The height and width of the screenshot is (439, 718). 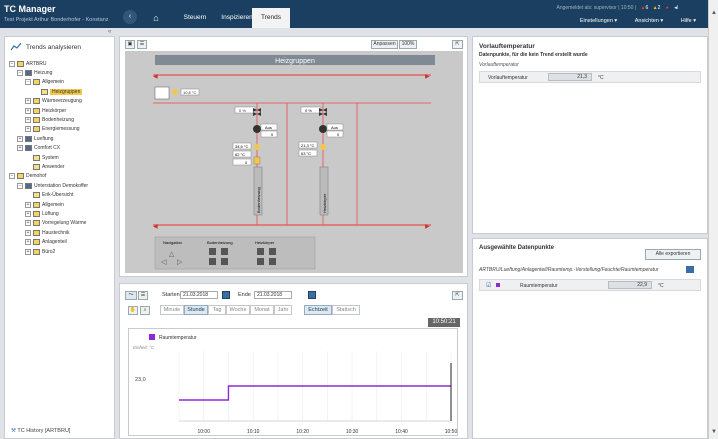 I want to click on tree-item-label: System, so click(x=50, y=157).